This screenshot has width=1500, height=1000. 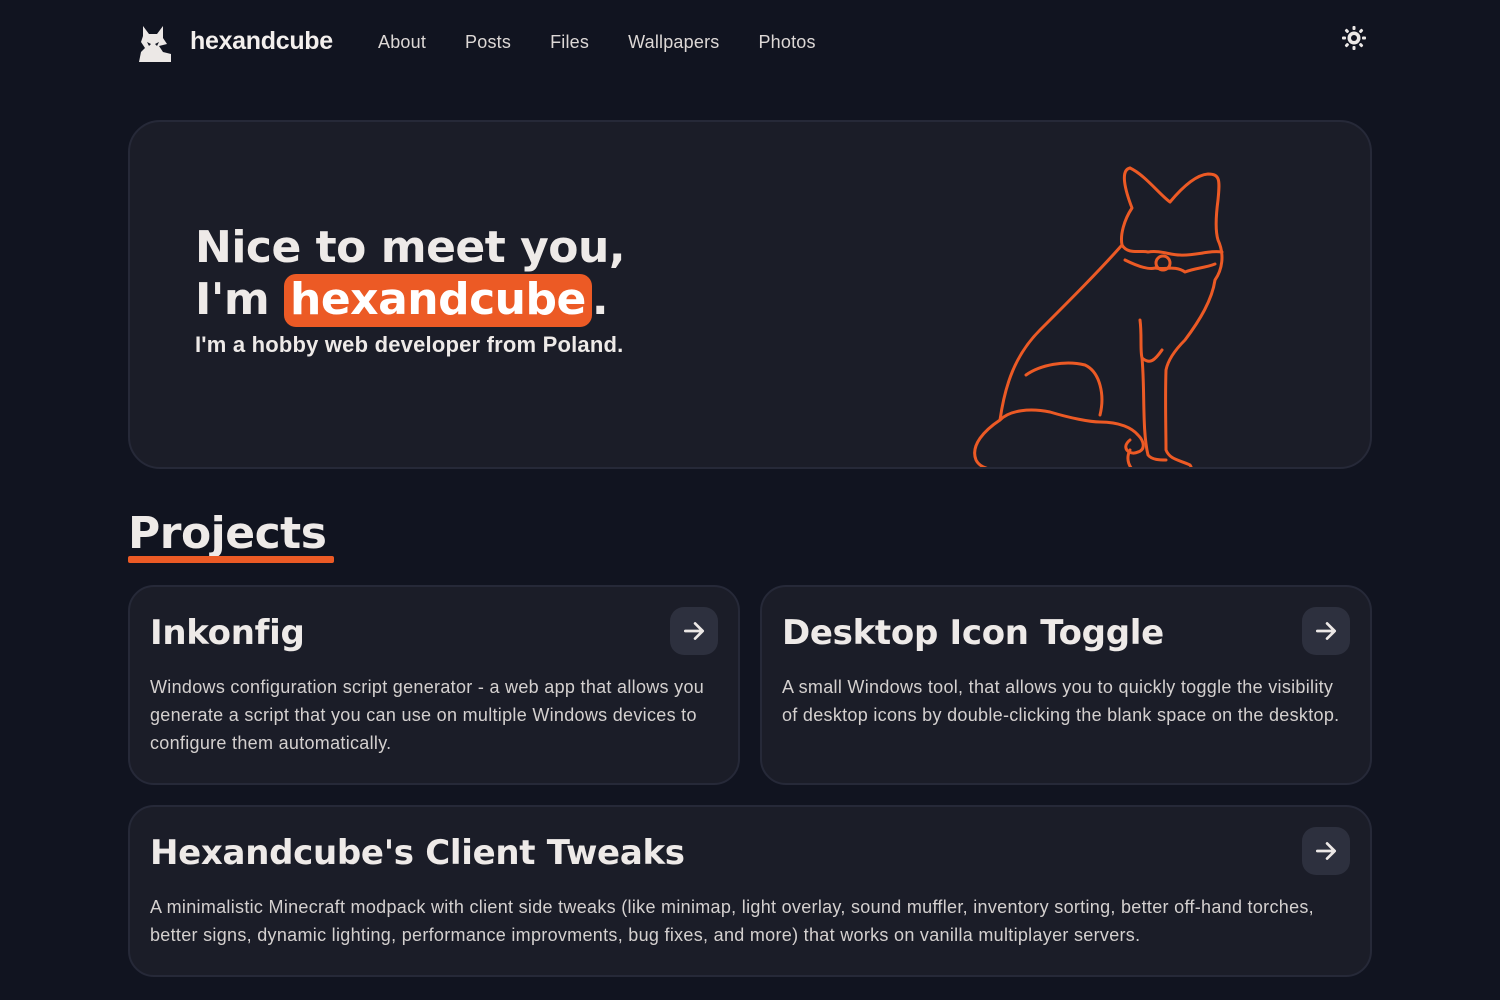 I want to click on sun-icon, so click(x=1354, y=38).